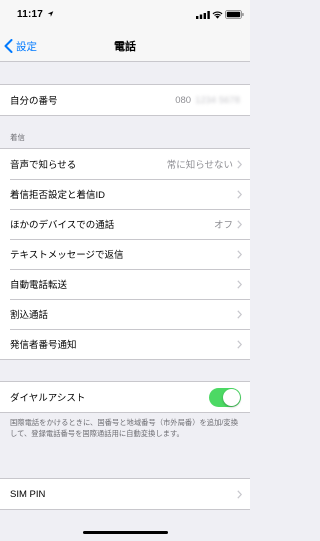 This screenshot has width=320, height=541. Describe the element at coordinates (125, 224) in the screenshot. I see `calls-on-other-devices-row: ほかのデバイスでの通話 オフ` at that location.